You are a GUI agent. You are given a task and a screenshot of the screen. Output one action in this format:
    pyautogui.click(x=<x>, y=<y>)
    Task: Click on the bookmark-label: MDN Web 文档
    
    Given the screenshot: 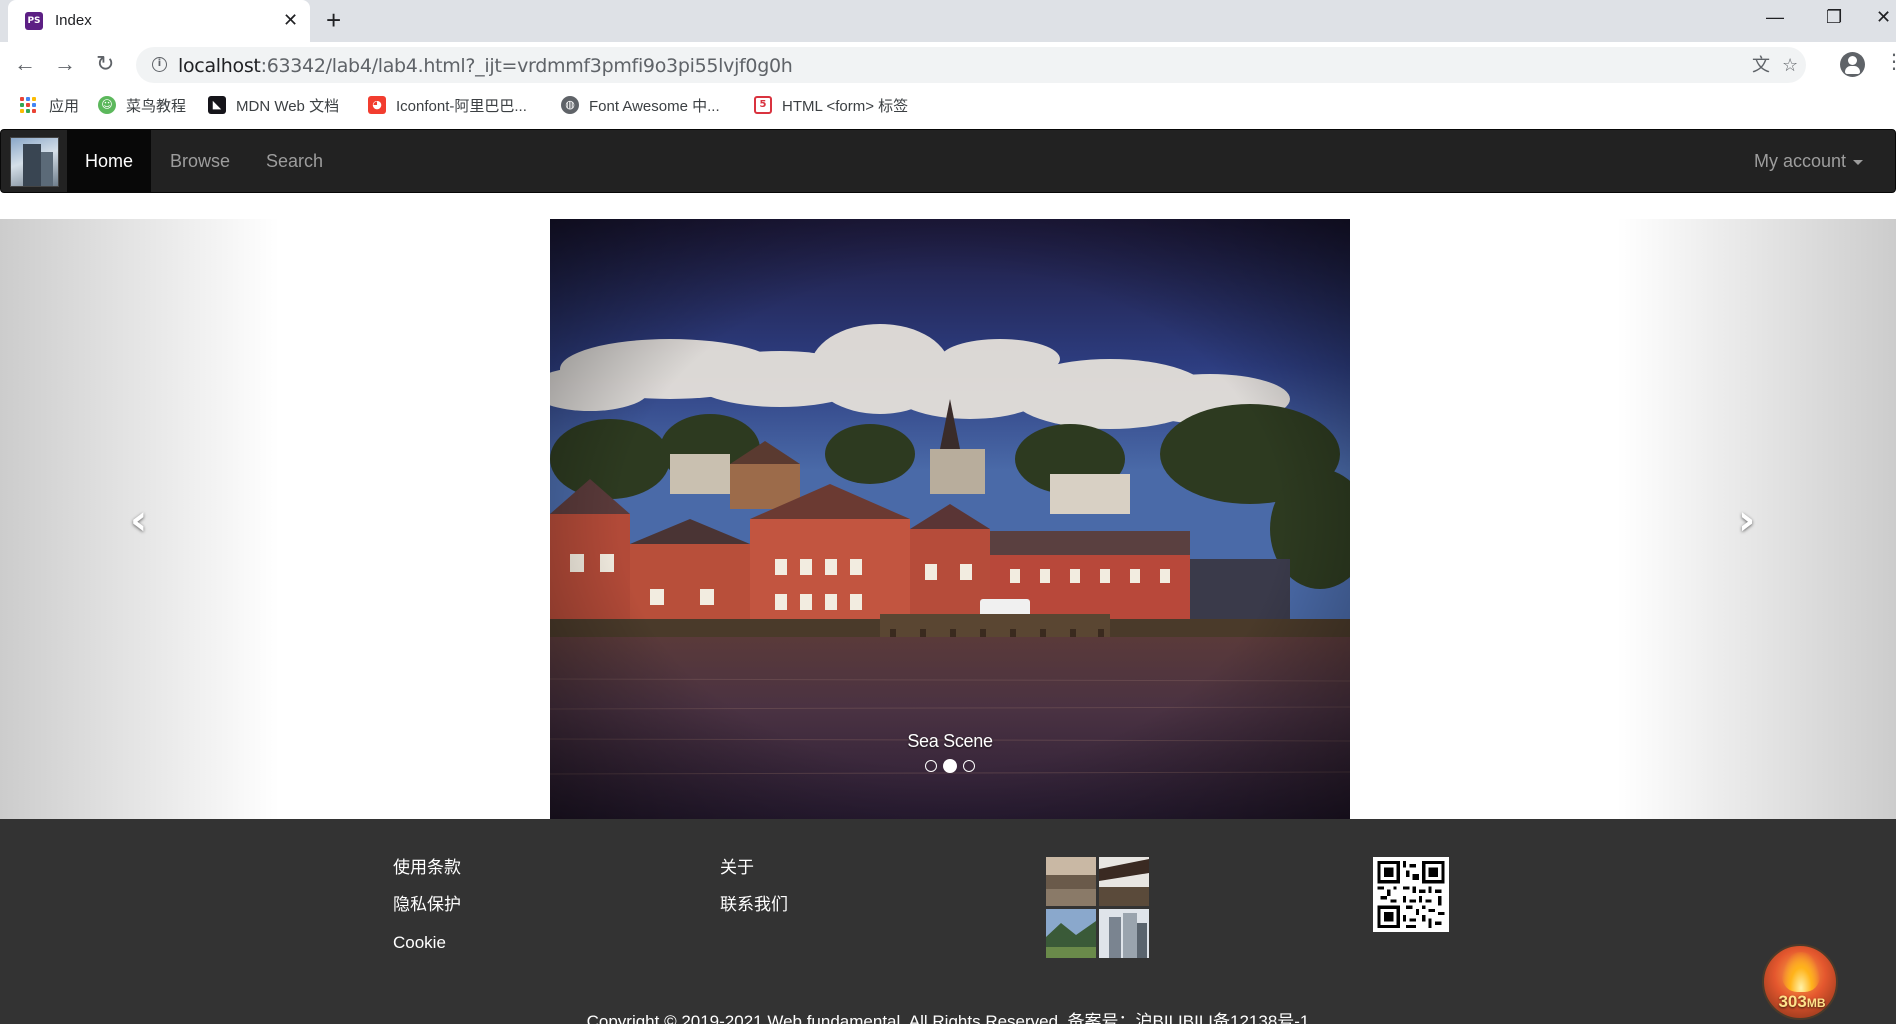 What is the action you would take?
    pyautogui.click(x=288, y=106)
    